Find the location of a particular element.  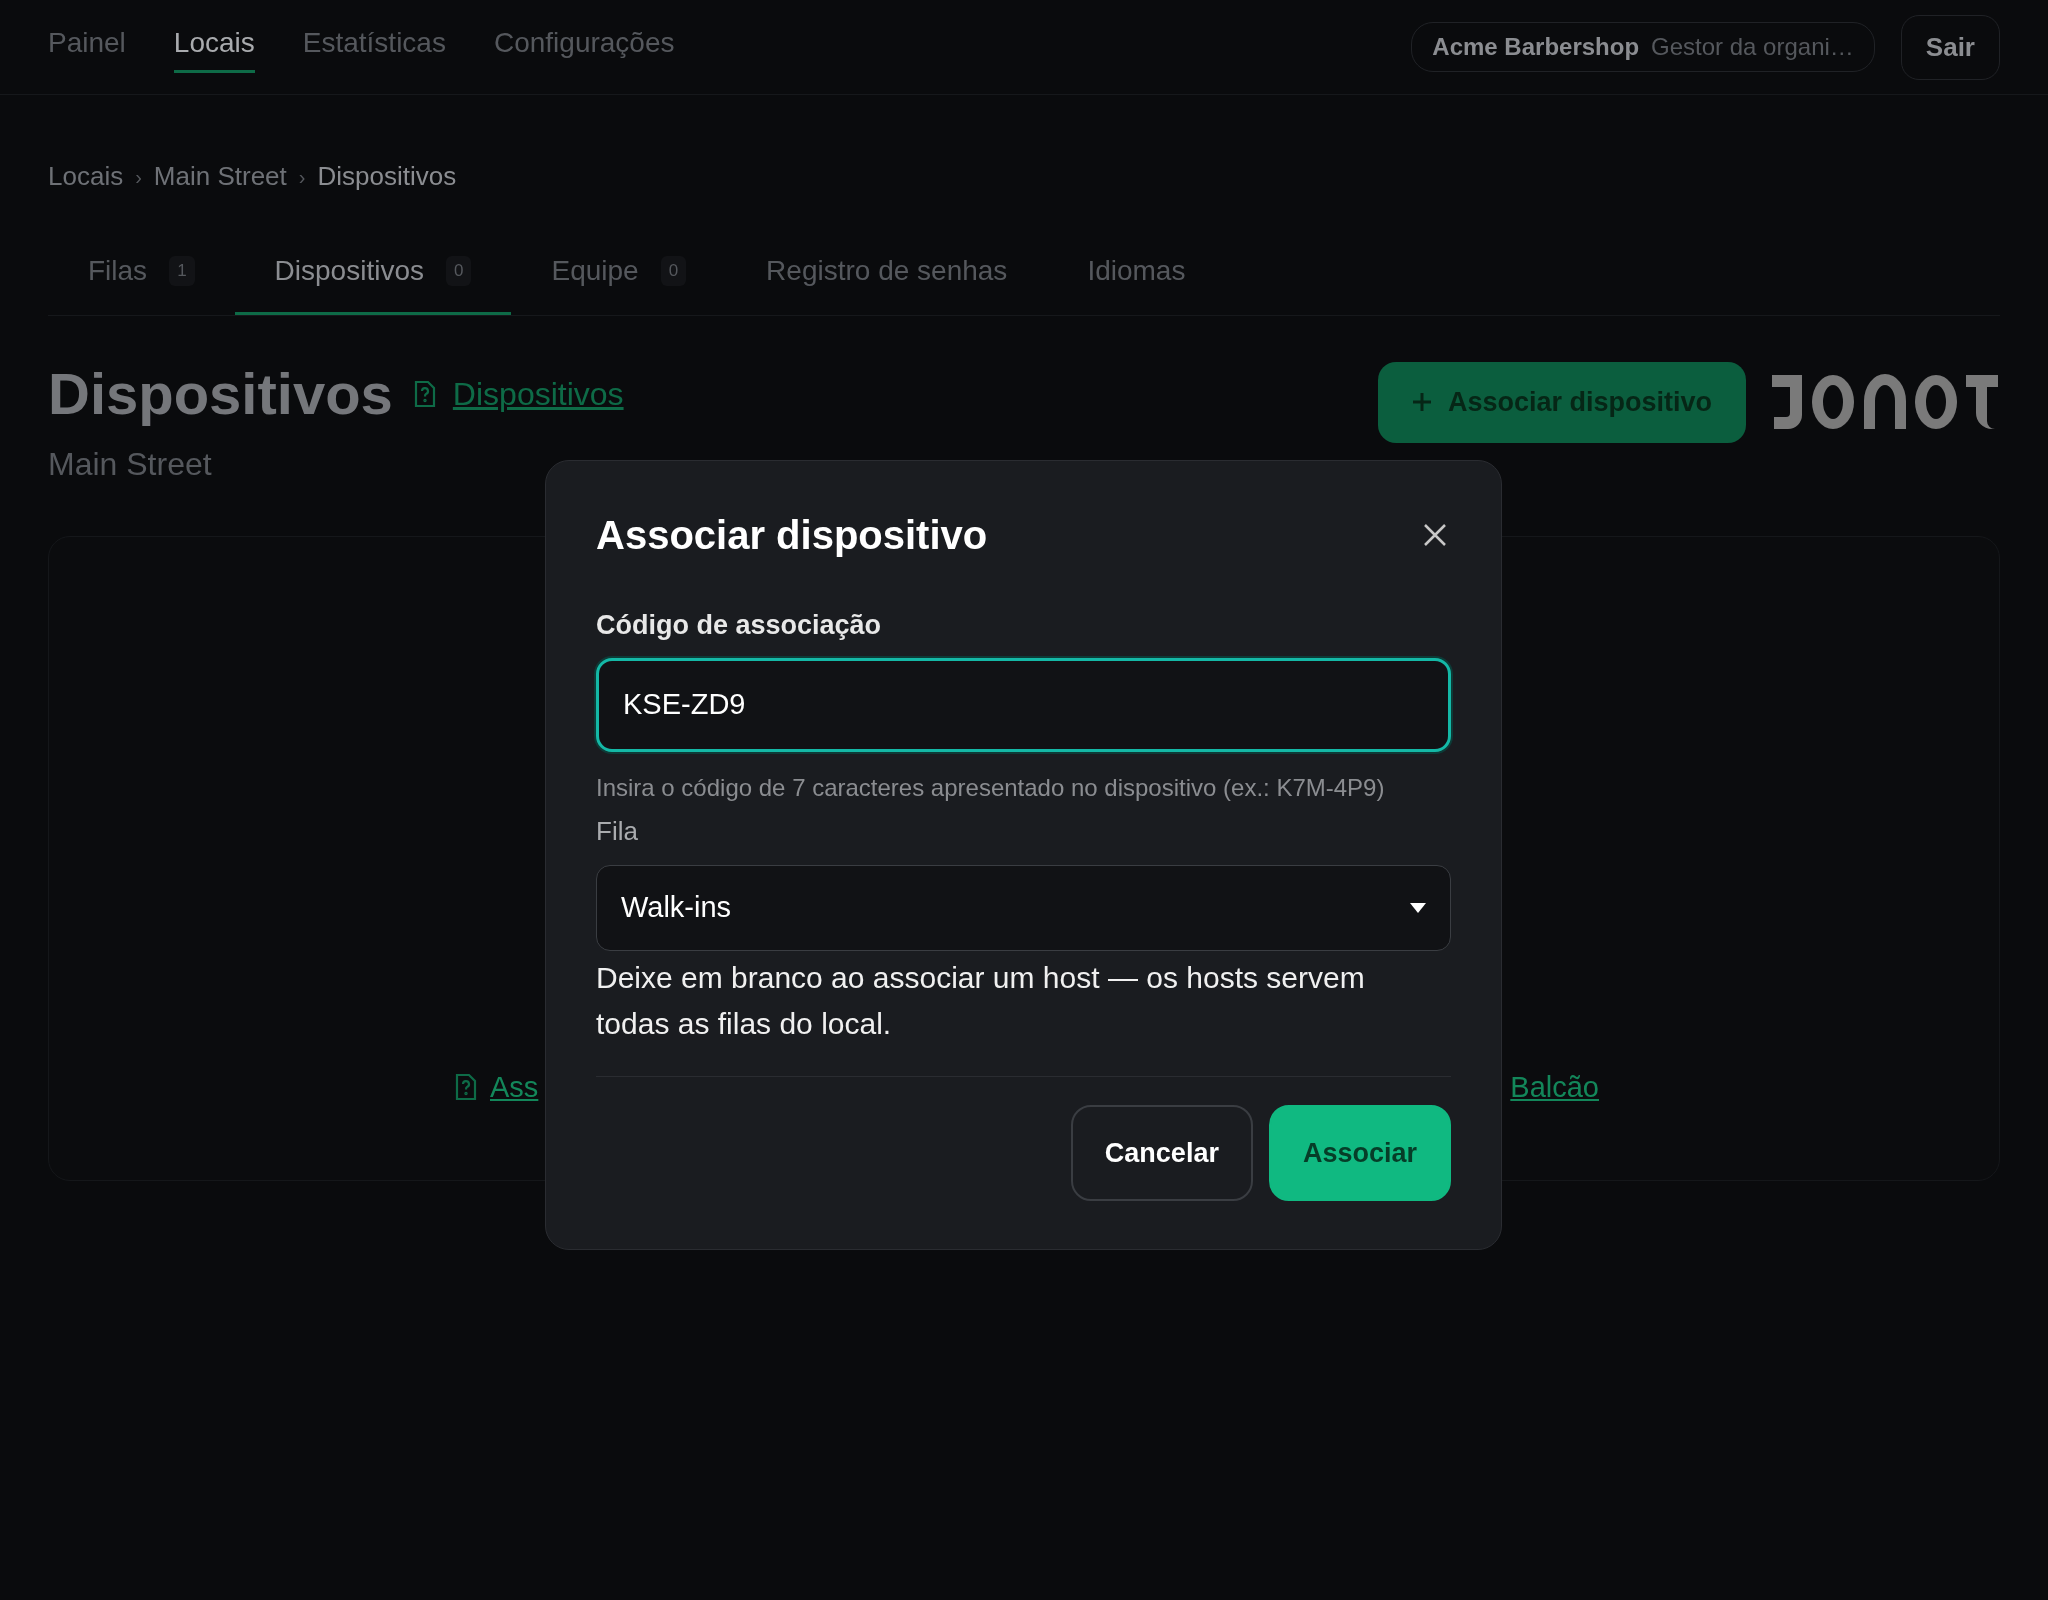

logout-button: Sair is located at coordinates (1950, 47).